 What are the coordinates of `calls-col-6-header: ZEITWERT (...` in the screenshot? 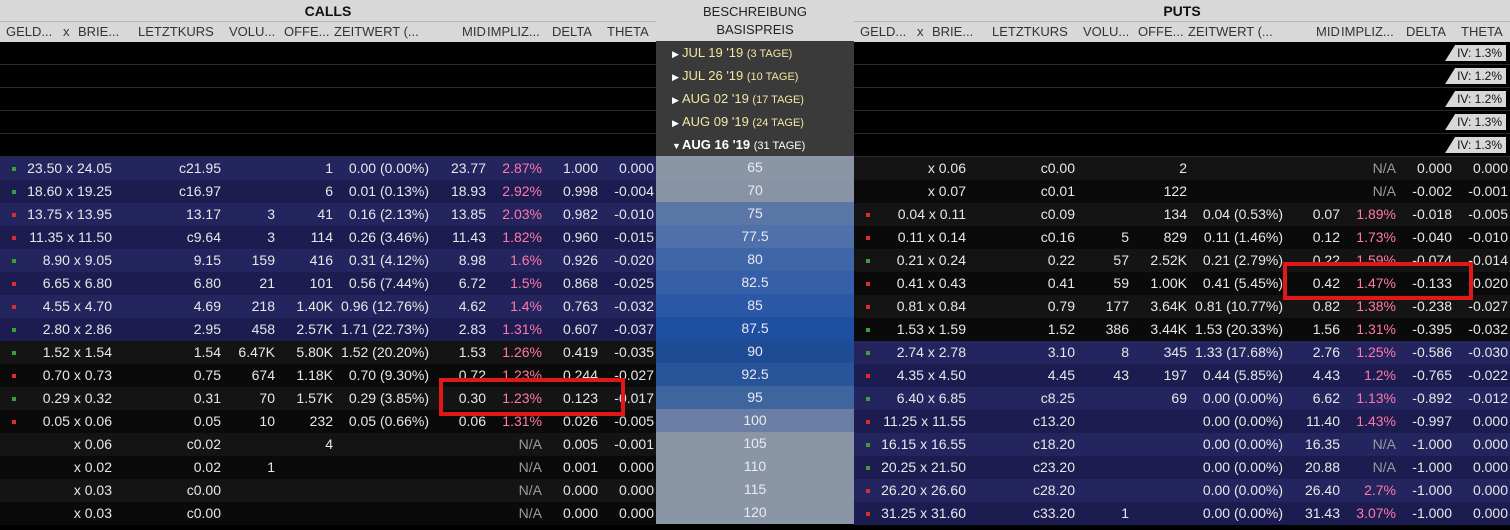 It's located at (376, 31).